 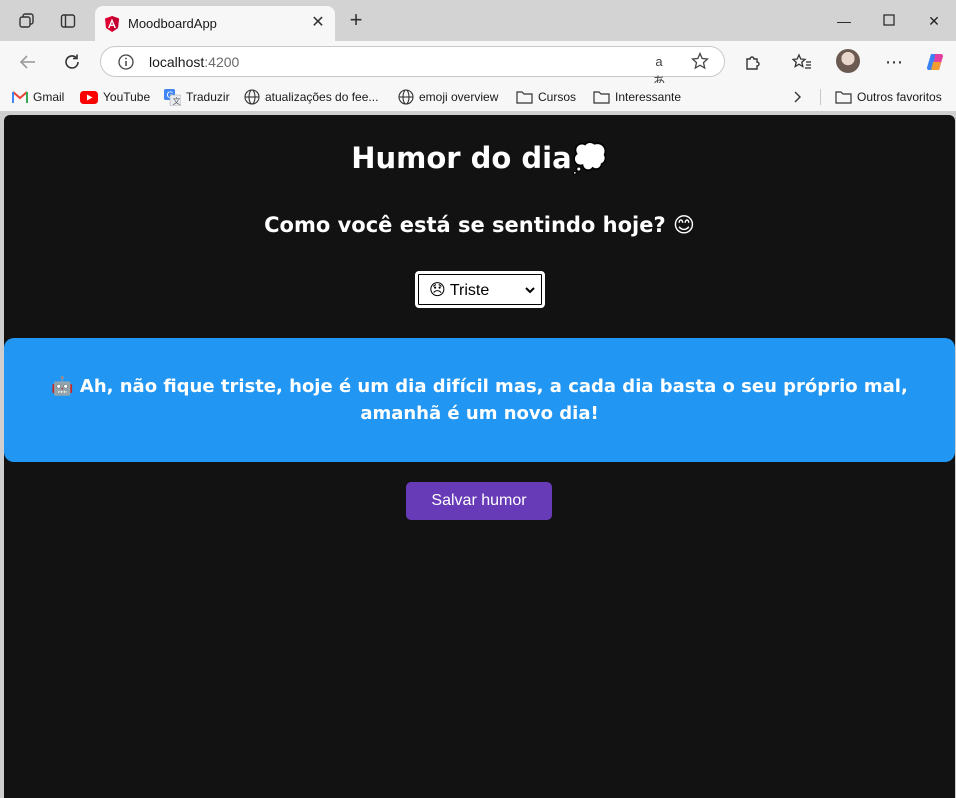 What do you see at coordinates (115, 97) in the screenshot?
I see `bookmark-youtube: YouTube` at bounding box center [115, 97].